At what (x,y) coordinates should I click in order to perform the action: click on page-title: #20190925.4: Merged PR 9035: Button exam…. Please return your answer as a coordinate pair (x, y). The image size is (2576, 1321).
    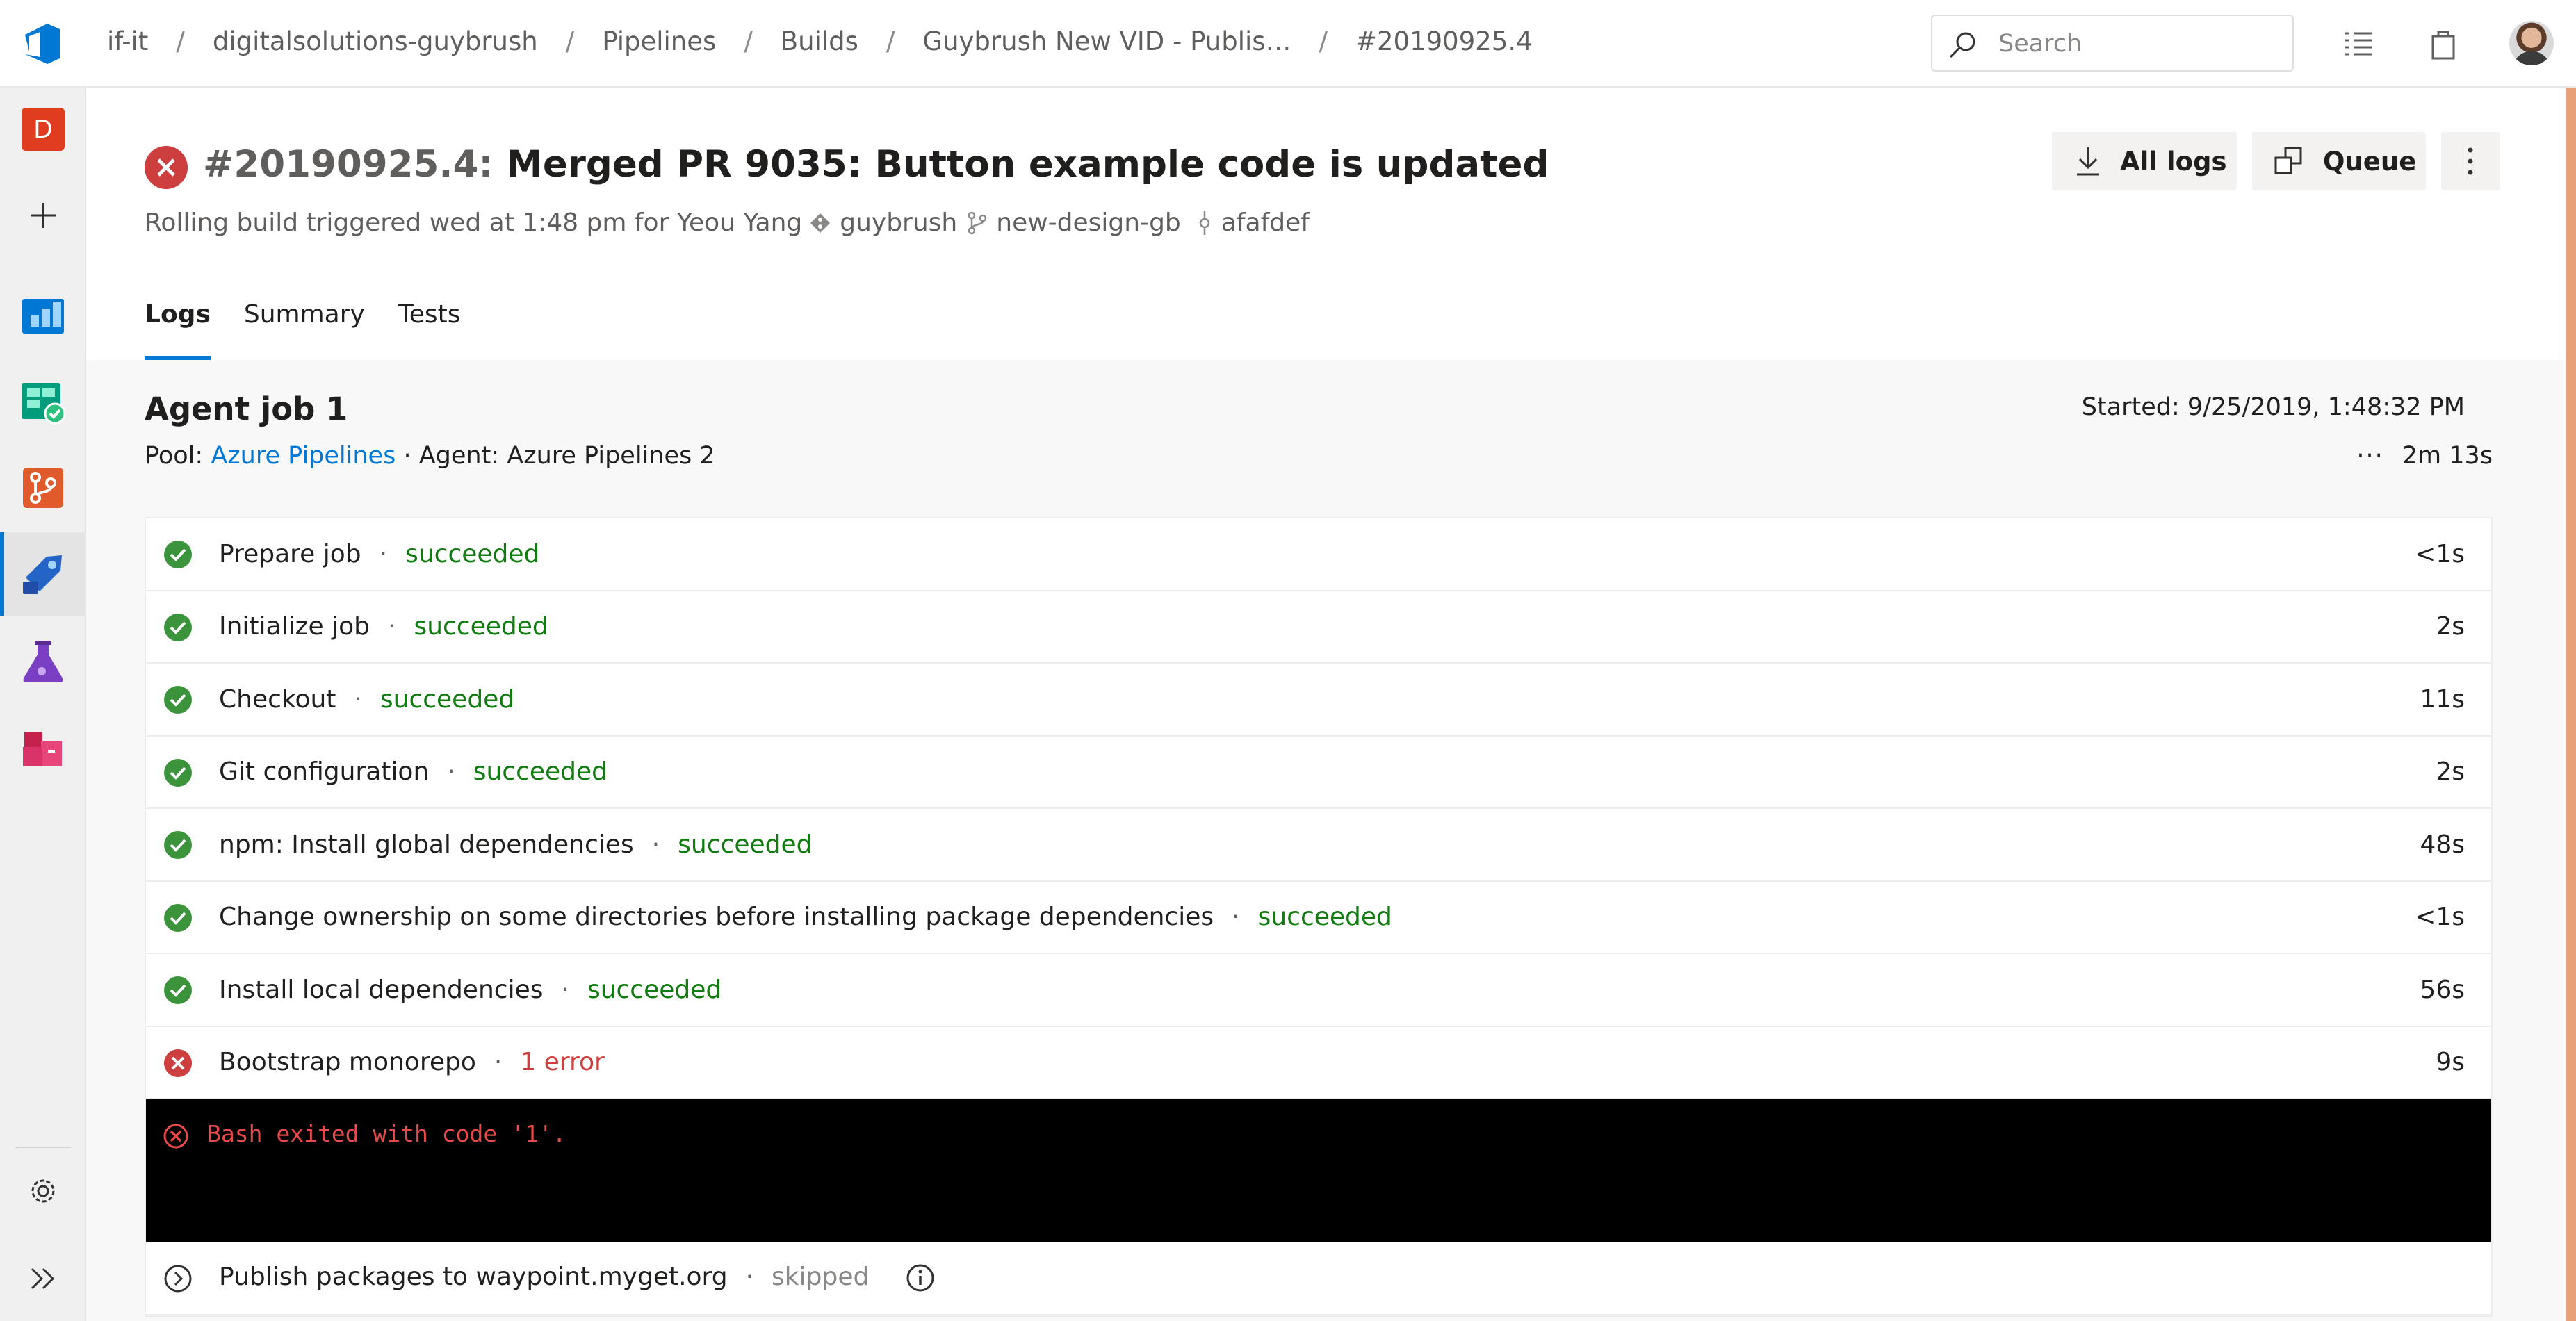
    Looking at the image, I should click on (876, 164).